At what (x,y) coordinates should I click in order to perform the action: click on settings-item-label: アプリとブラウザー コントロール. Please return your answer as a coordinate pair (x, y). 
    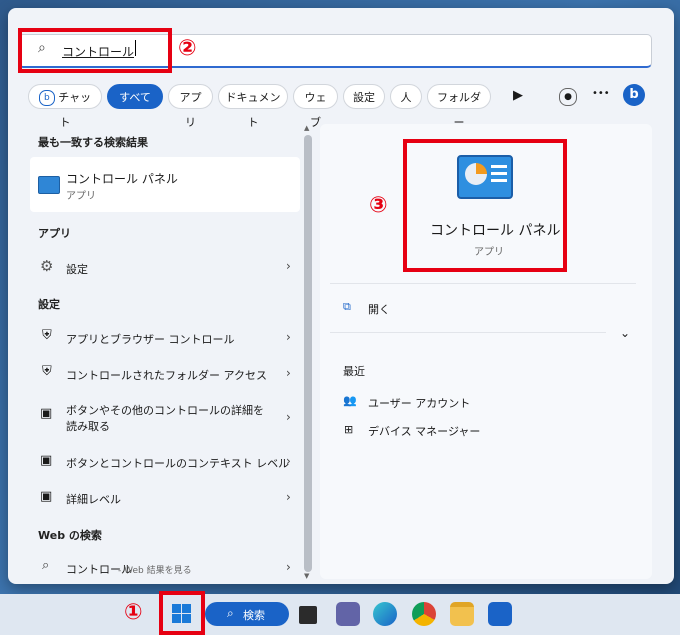
    Looking at the image, I should click on (150, 339).